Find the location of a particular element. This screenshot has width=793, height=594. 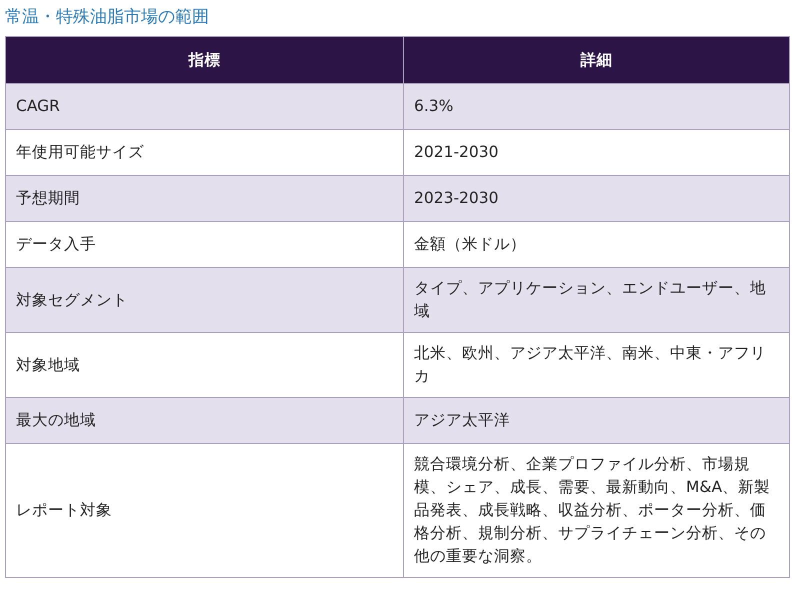

table-cell: 最大の地域 is located at coordinates (205, 421).